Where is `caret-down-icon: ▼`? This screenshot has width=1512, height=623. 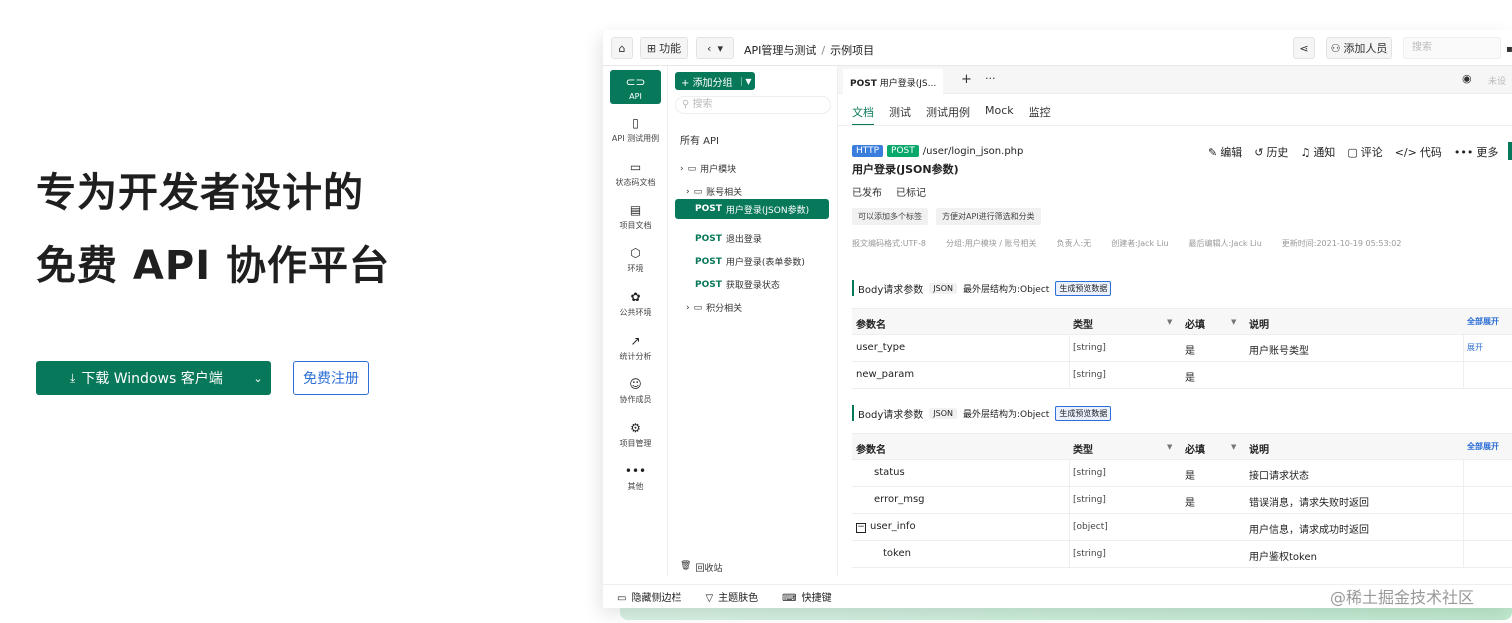
caret-down-icon: ▼ is located at coordinates (748, 81).